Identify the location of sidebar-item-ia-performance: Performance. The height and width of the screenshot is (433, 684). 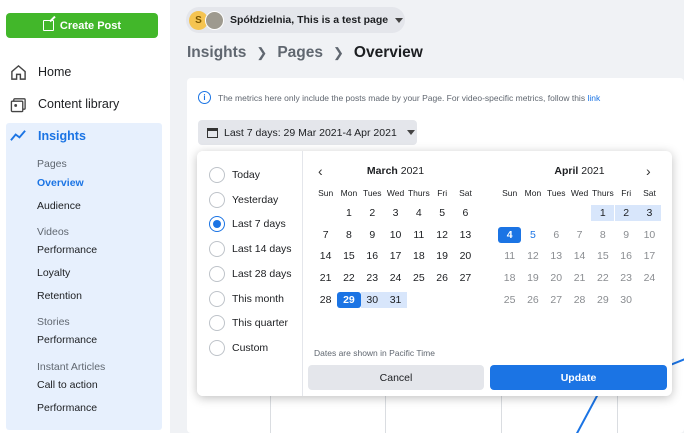
(67, 408).